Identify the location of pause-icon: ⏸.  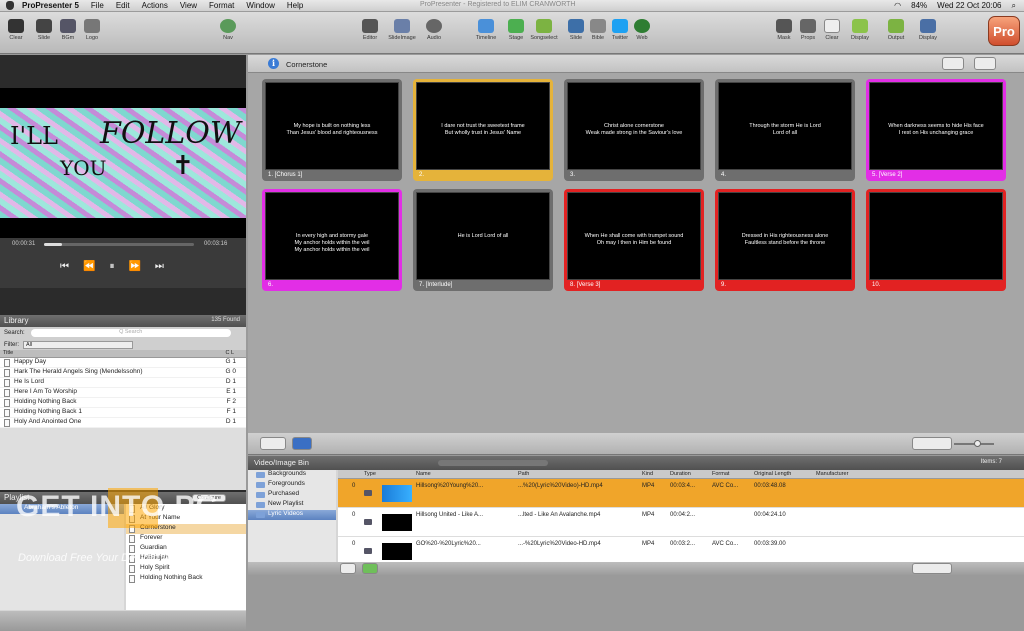
(111, 266).